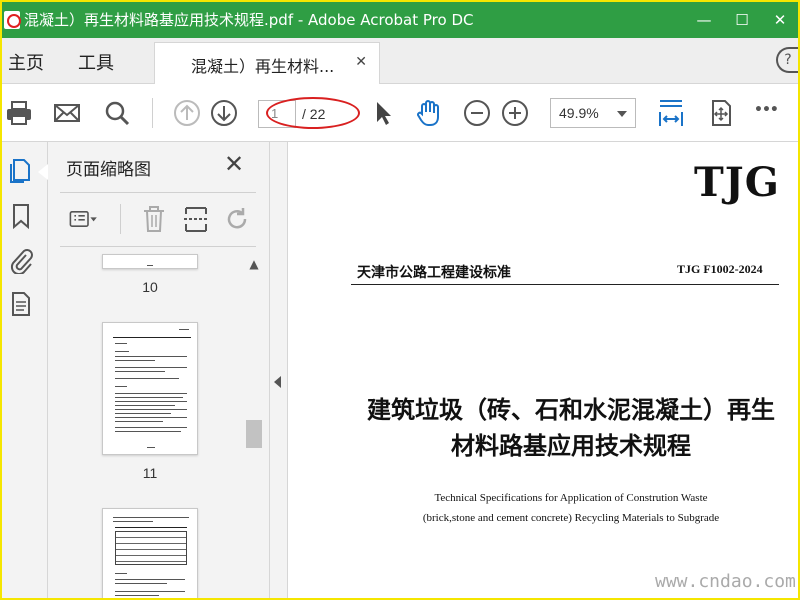 This screenshot has height=600, width=800. Describe the element at coordinates (787, 60) in the screenshot. I see `help-button: ?` at that location.